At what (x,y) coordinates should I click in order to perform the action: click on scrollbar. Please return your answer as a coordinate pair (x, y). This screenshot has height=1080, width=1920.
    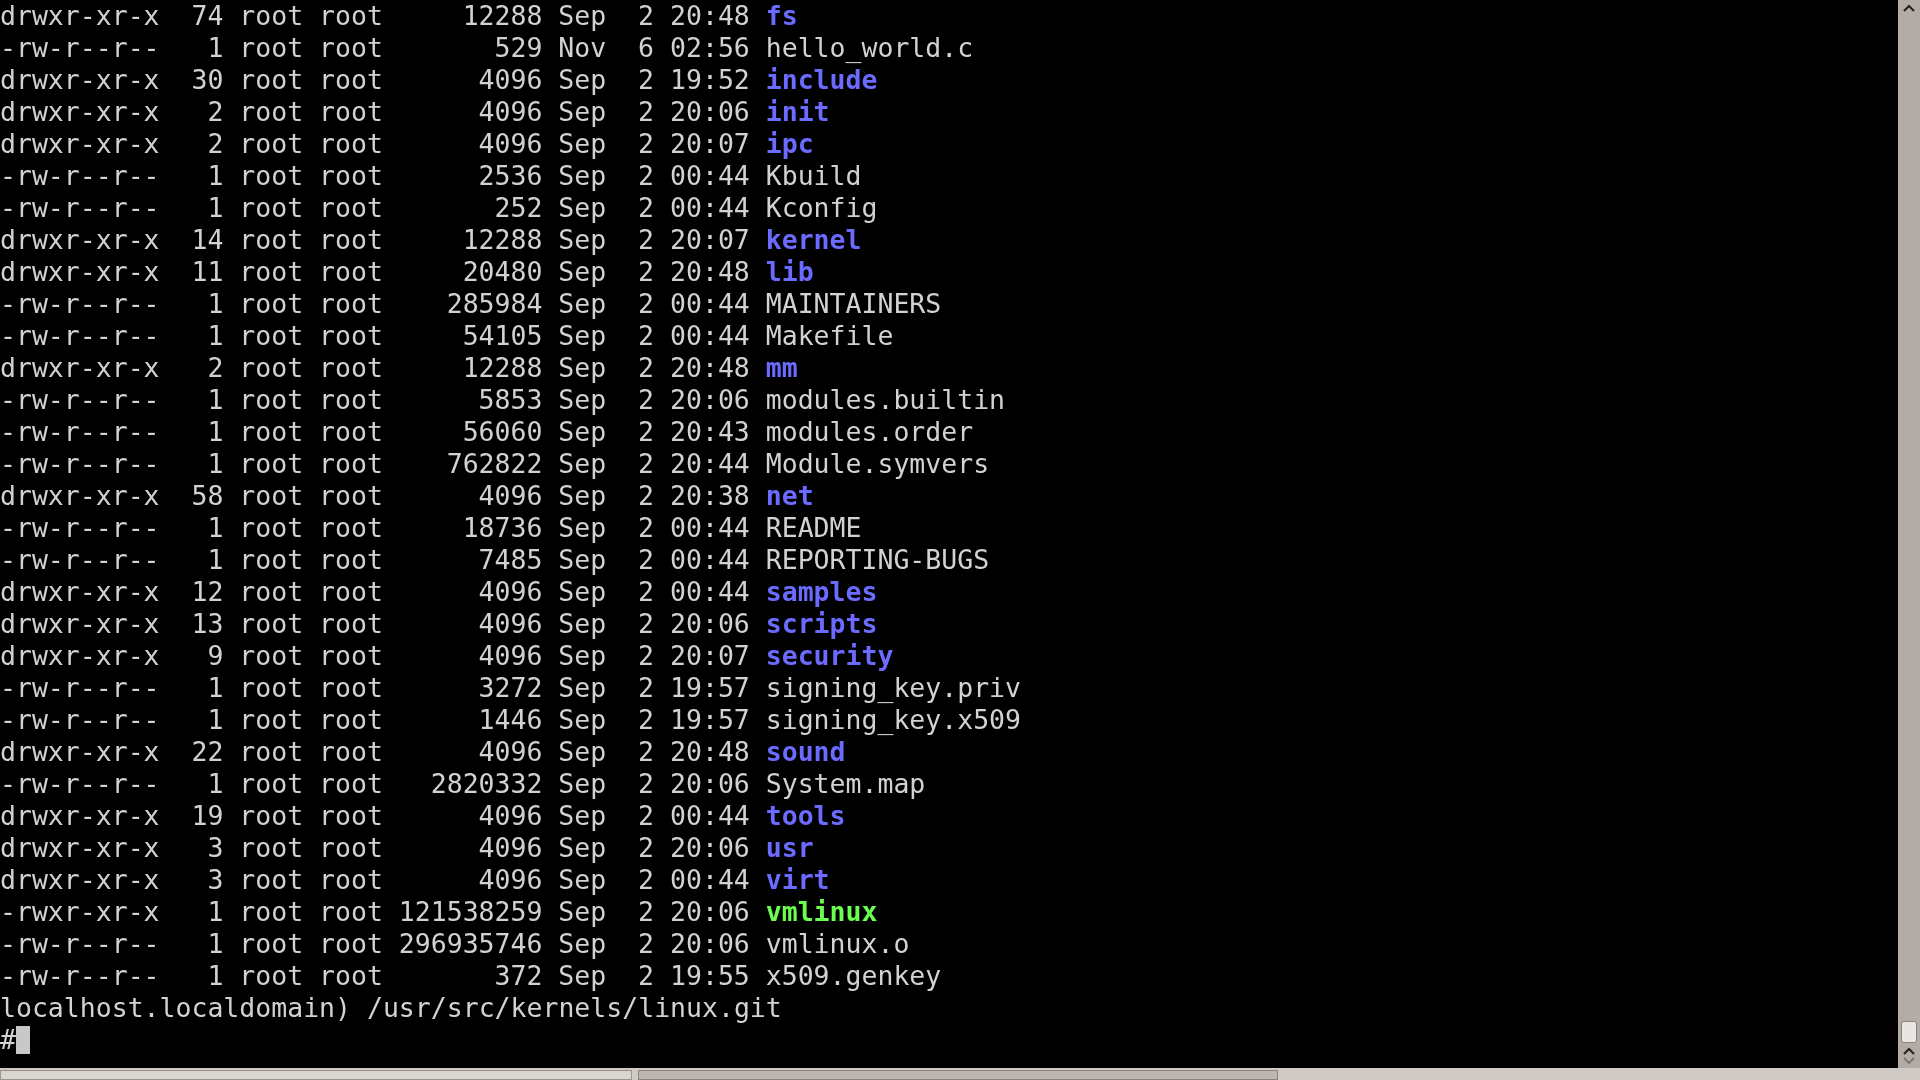
    Looking at the image, I should click on (1909, 534).